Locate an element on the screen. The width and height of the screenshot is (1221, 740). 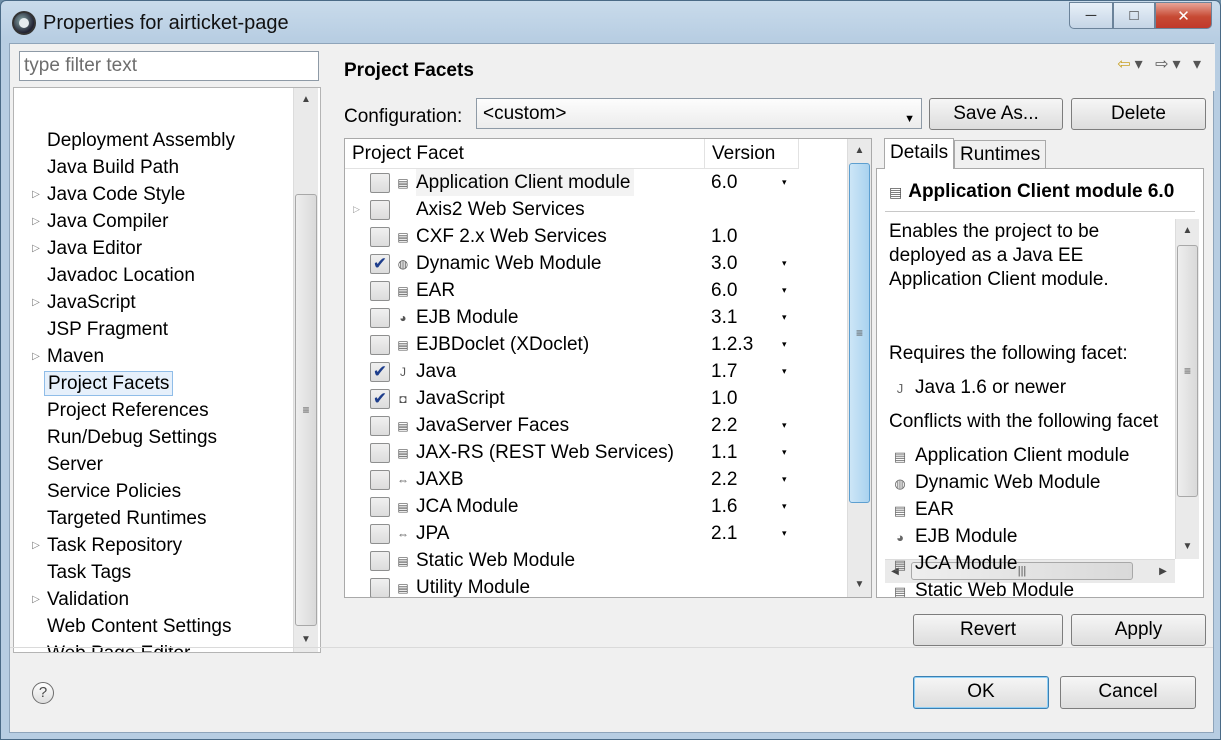
details-vscroll-thumb: ≡ is located at coordinates (1187, 371).